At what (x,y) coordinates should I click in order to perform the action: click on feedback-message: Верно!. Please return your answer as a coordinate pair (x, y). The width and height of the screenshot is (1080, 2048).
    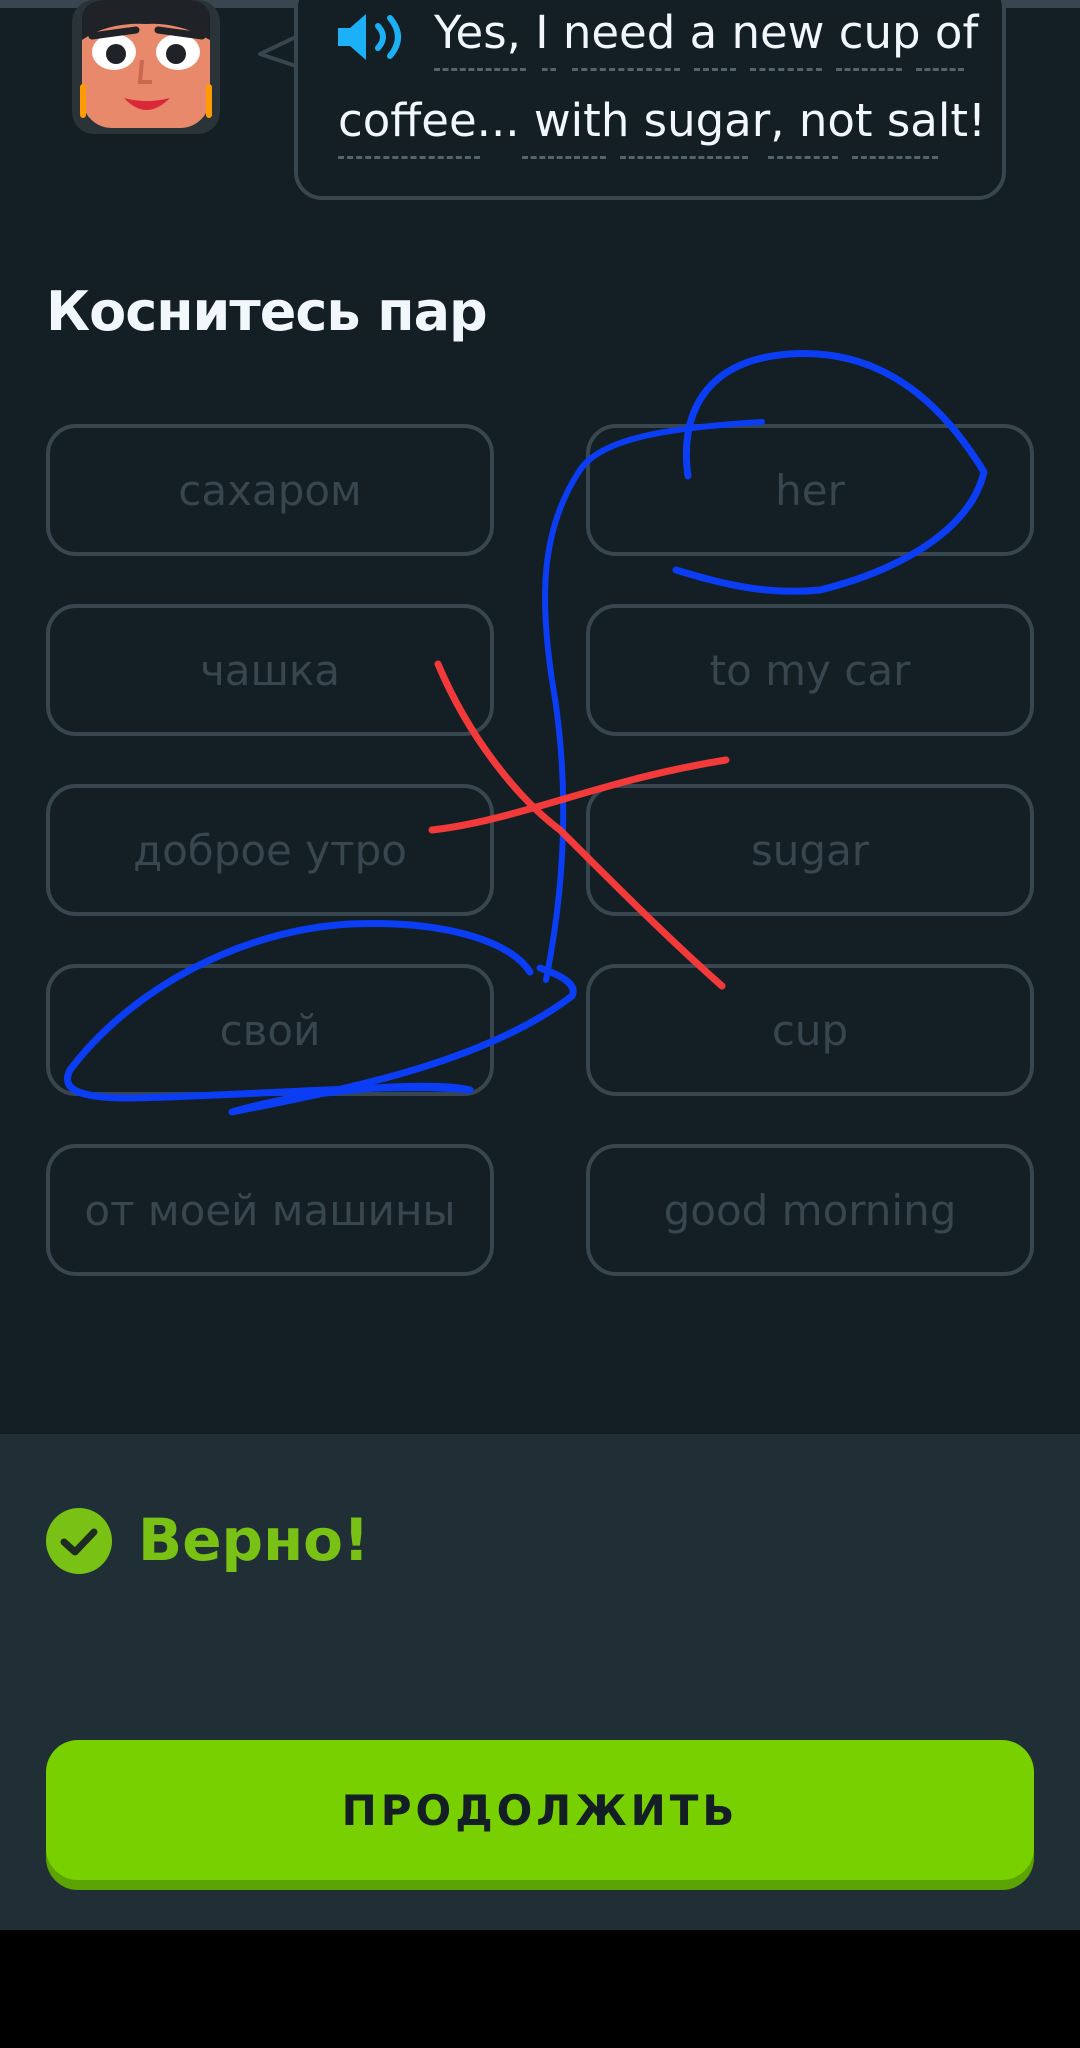
    Looking at the image, I should click on (254, 1540).